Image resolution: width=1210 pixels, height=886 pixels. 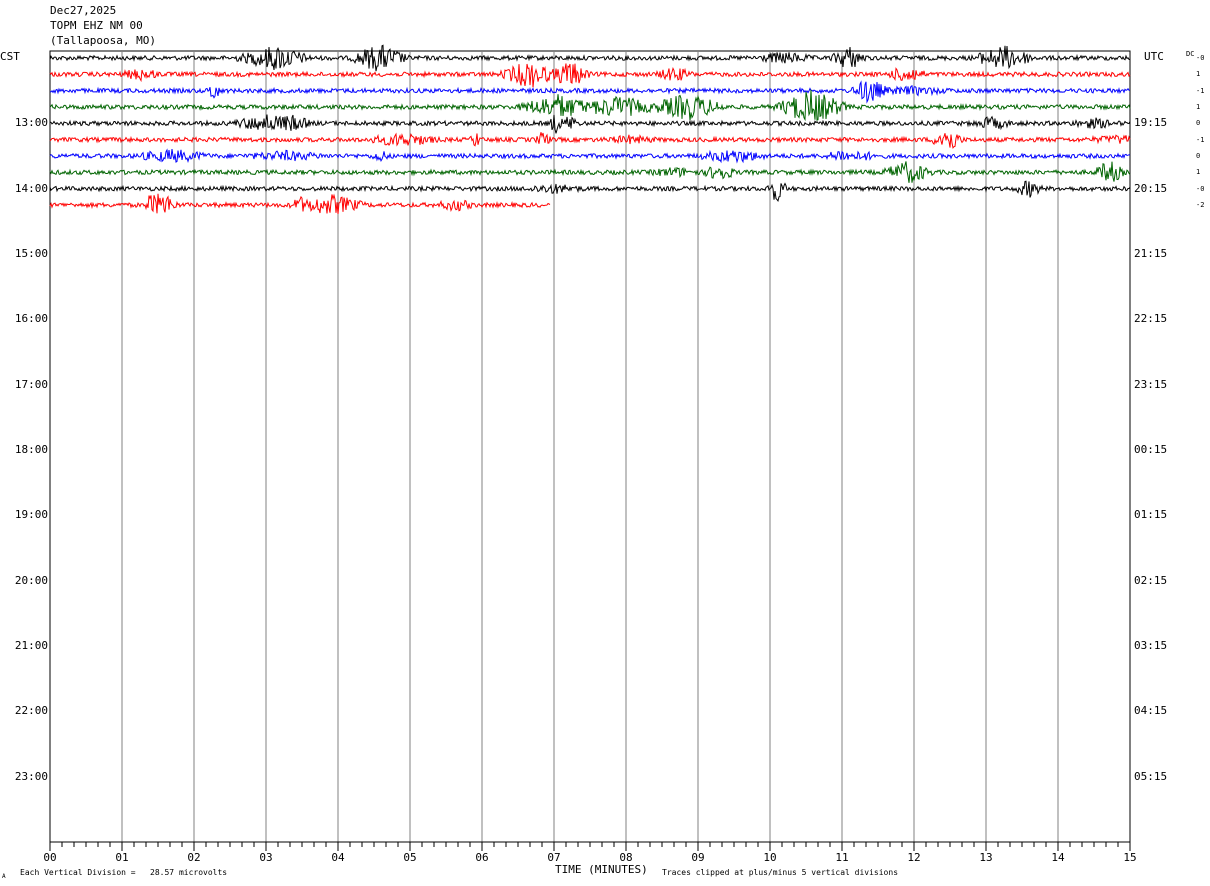 I want to click on x-tick-label: 09, so click(x=698, y=857).